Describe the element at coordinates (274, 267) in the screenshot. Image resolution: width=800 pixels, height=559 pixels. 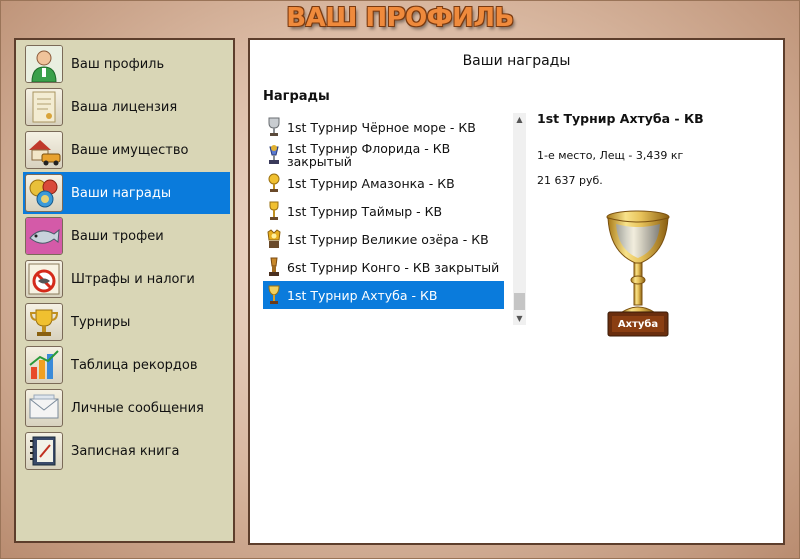
I see `bronze-trophy-icon` at that location.